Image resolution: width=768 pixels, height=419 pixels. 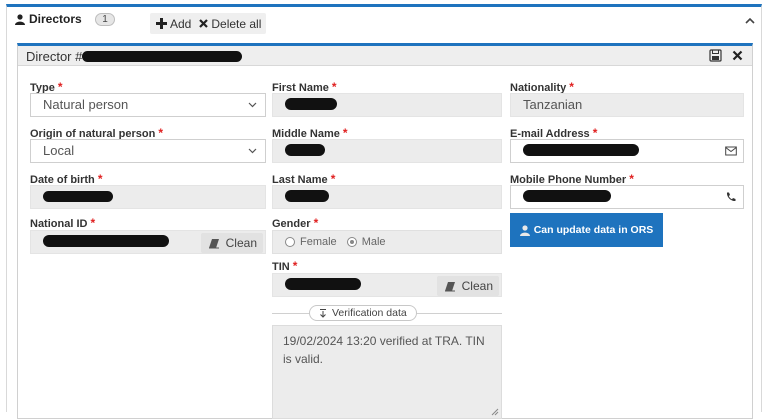 I want to click on gender-option-female-label: Female, so click(x=318, y=242).